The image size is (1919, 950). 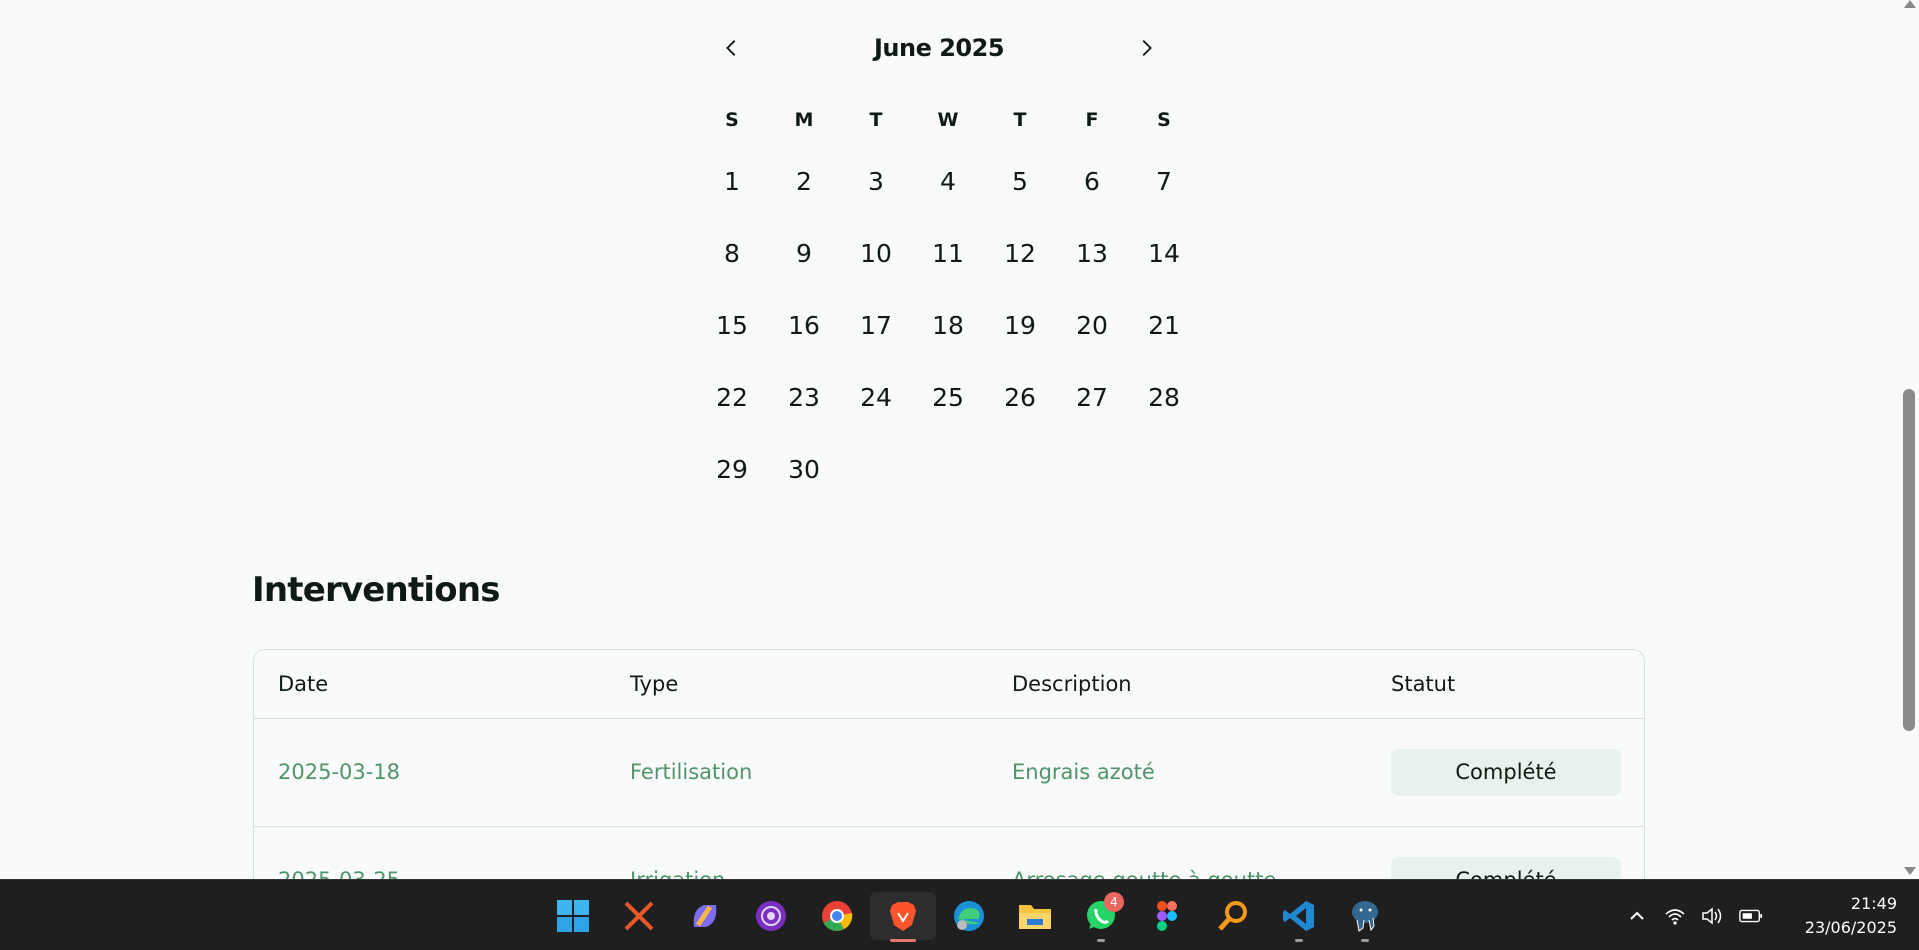 I want to click on page-scrollbar, so click(x=1909, y=439).